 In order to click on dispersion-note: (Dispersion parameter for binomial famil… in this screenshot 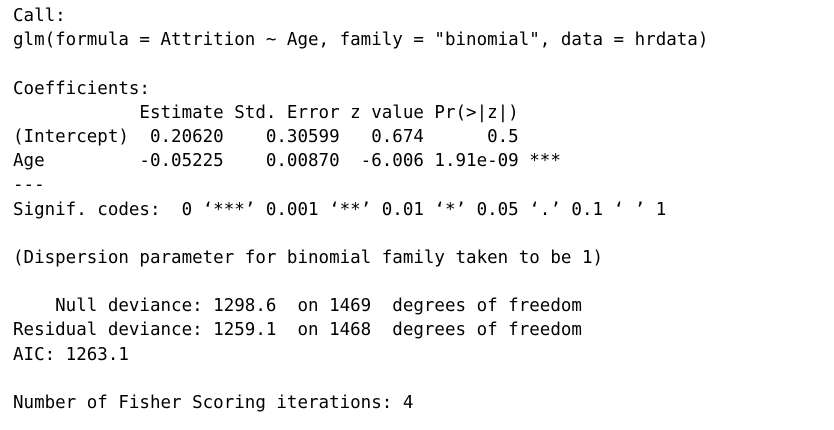, I will do `click(308, 257)`.